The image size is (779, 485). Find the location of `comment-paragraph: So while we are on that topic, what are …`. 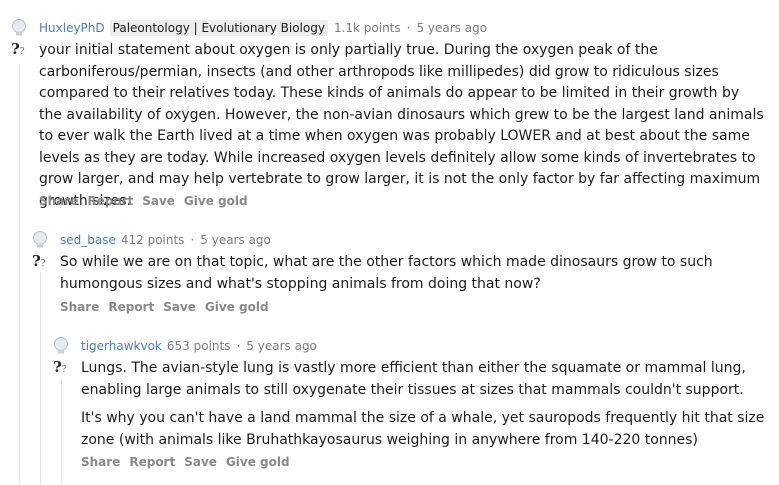

comment-paragraph: So while we are on that topic, what are … is located at coordinates (386, 273).